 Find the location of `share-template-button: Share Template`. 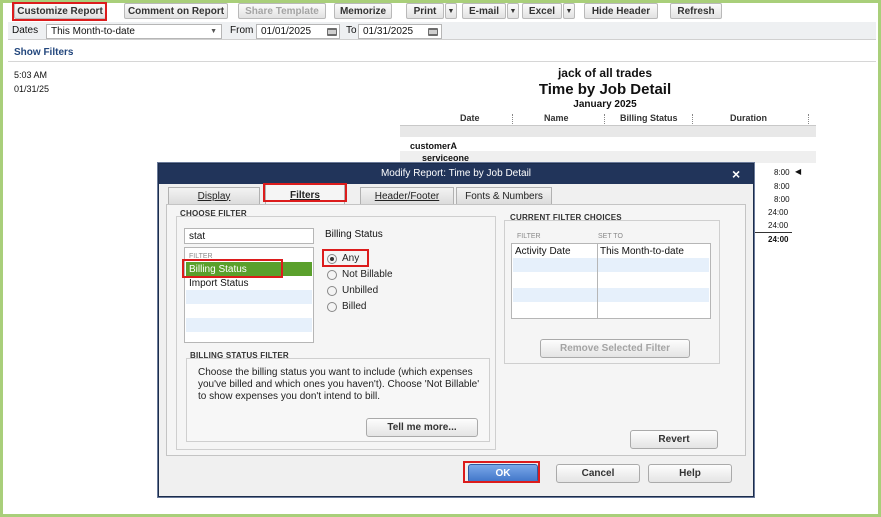

share-template-button: Share Template is located at coordinates (282, 11).